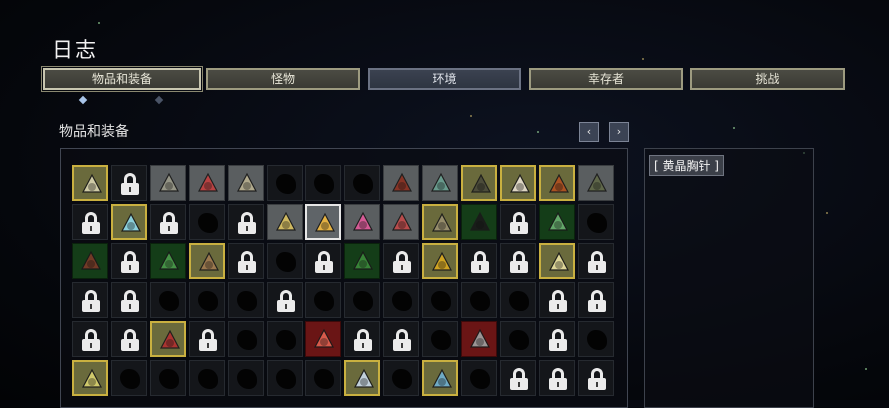  I want to click on page-indicator-active, so click(83, 100).